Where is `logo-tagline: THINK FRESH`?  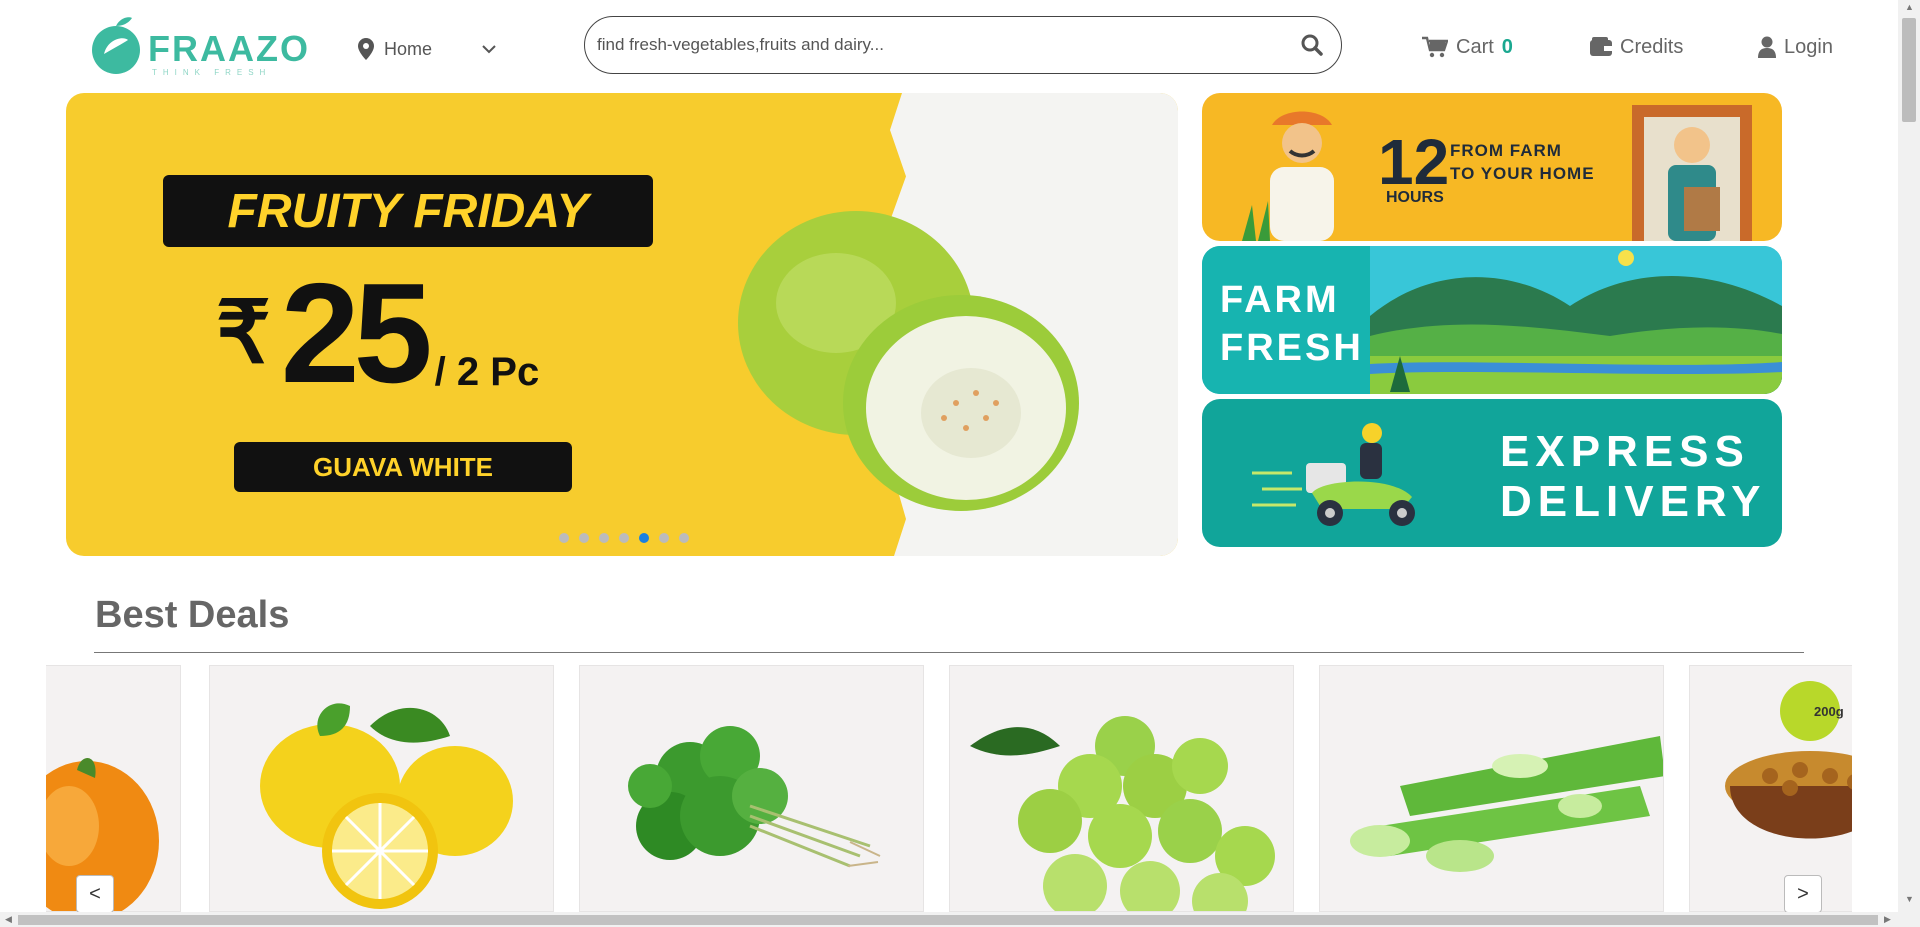
logo-tagline: THINK FRESH is located at coordinates (212, 72).